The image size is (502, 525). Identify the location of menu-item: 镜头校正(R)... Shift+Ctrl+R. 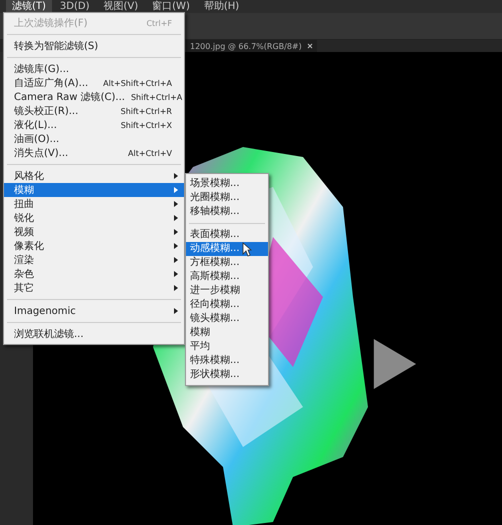
(94, 111).